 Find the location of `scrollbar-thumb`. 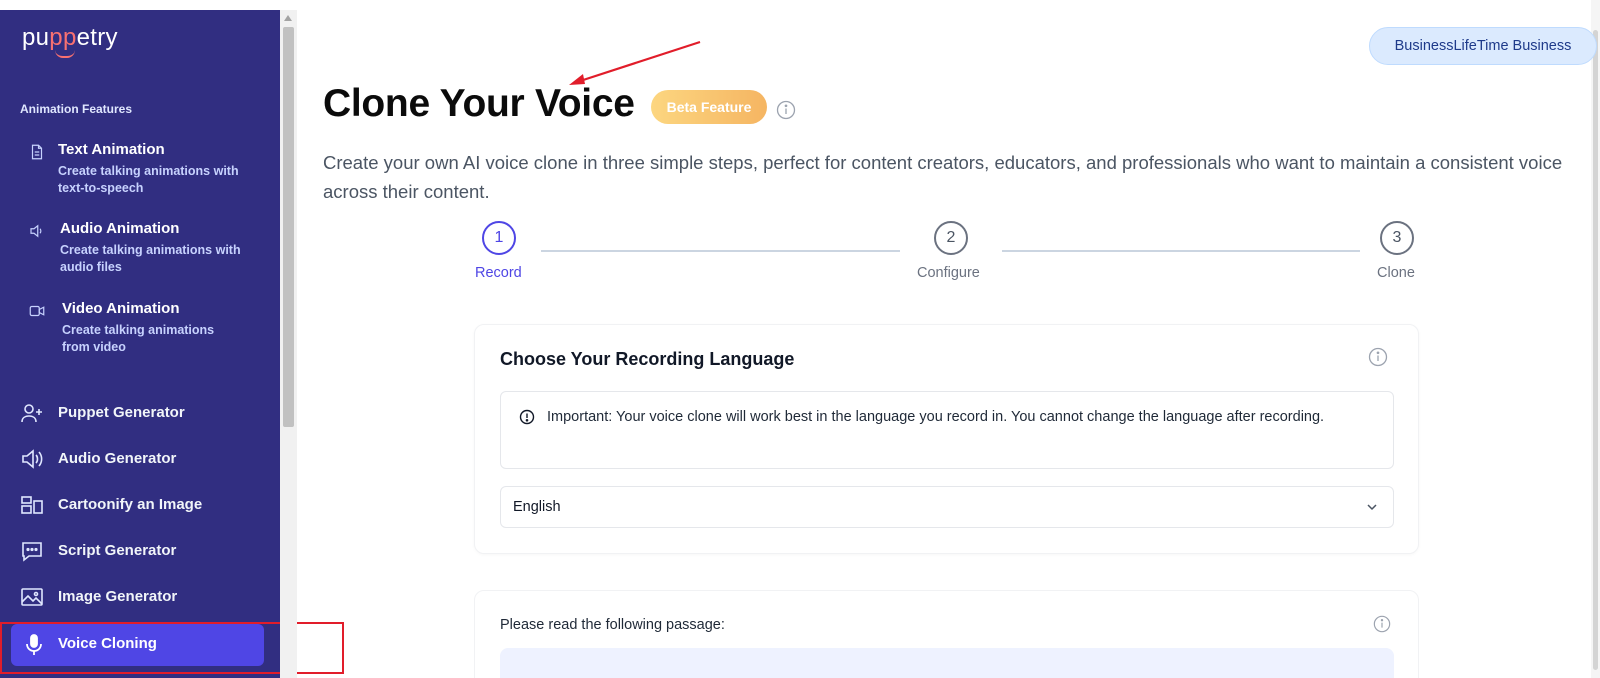

scrollbar-thumb is located at coordinates (288, 227).